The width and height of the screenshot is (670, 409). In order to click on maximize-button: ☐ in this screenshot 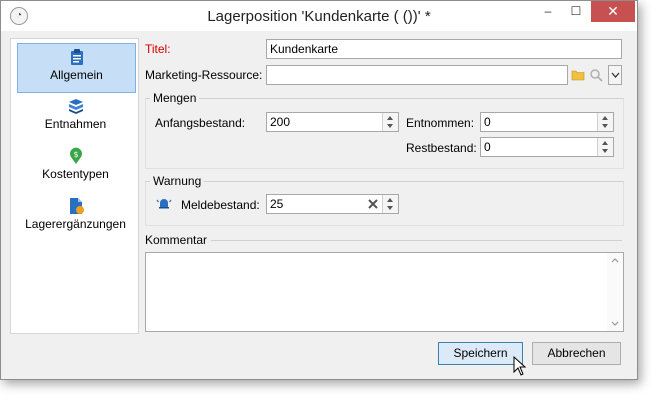, I will do `click(576, 11)`.